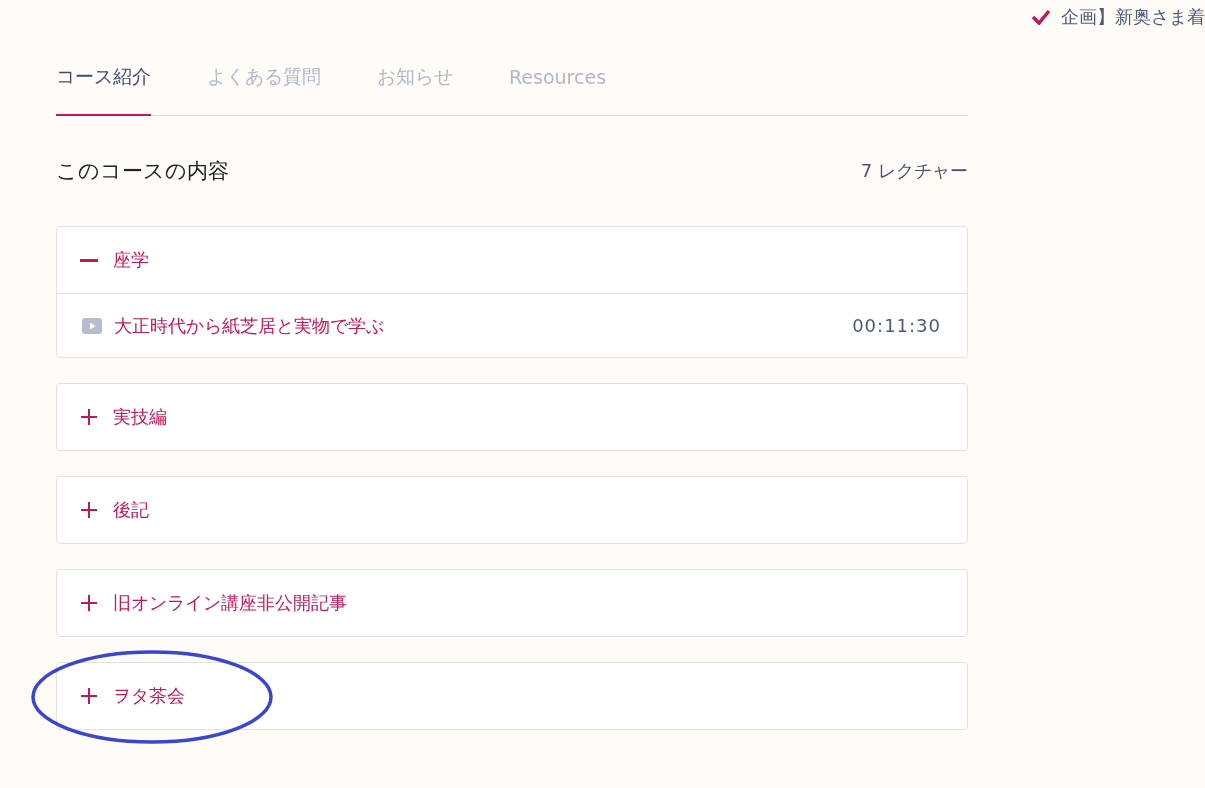 Image resolution: width=1205 pixels, height=788 pixels. Describe the element at coordinates (512, 510) in the screenshot. I see `section-header: 後記` at that location.